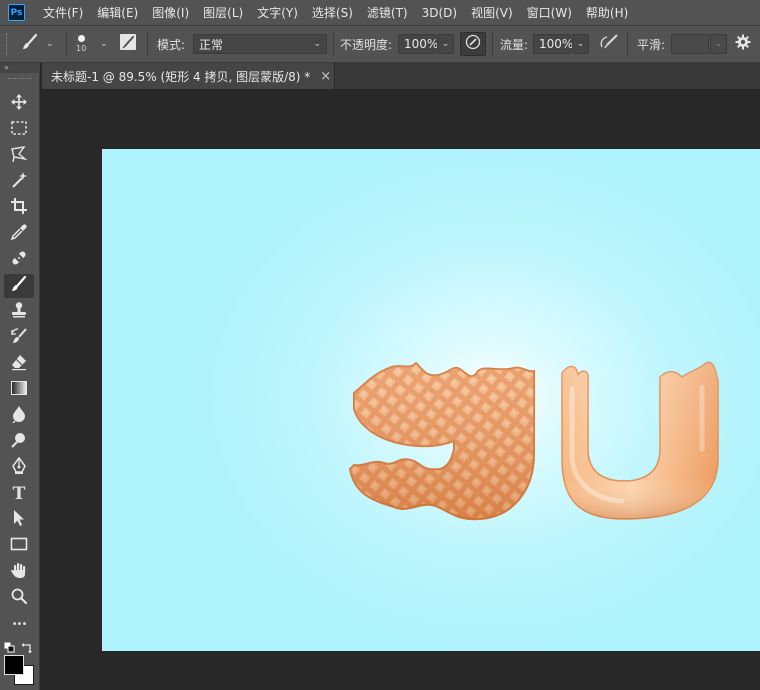 Image resolution: width=760 pixels, height=690 pixels. I want to click on airbrush-icon, so click(609, 44).